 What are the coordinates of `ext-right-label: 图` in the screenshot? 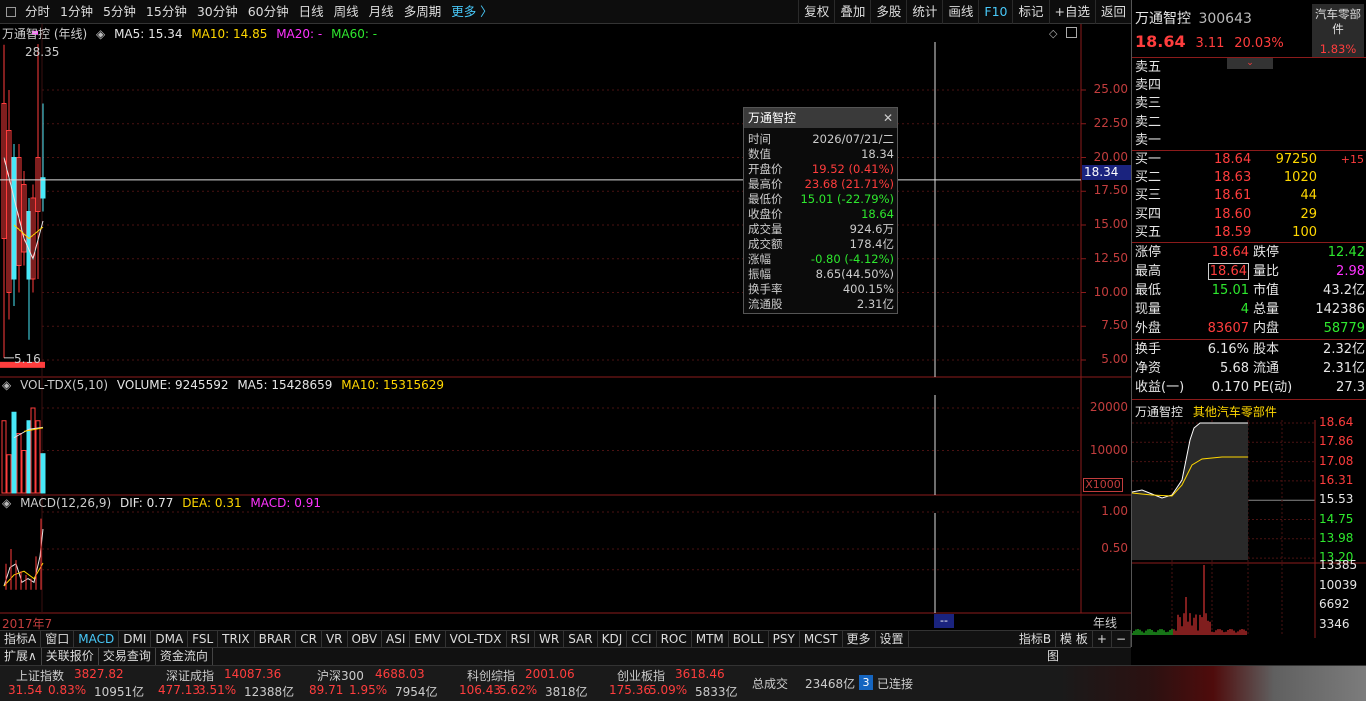 It's located at (1053, 656).